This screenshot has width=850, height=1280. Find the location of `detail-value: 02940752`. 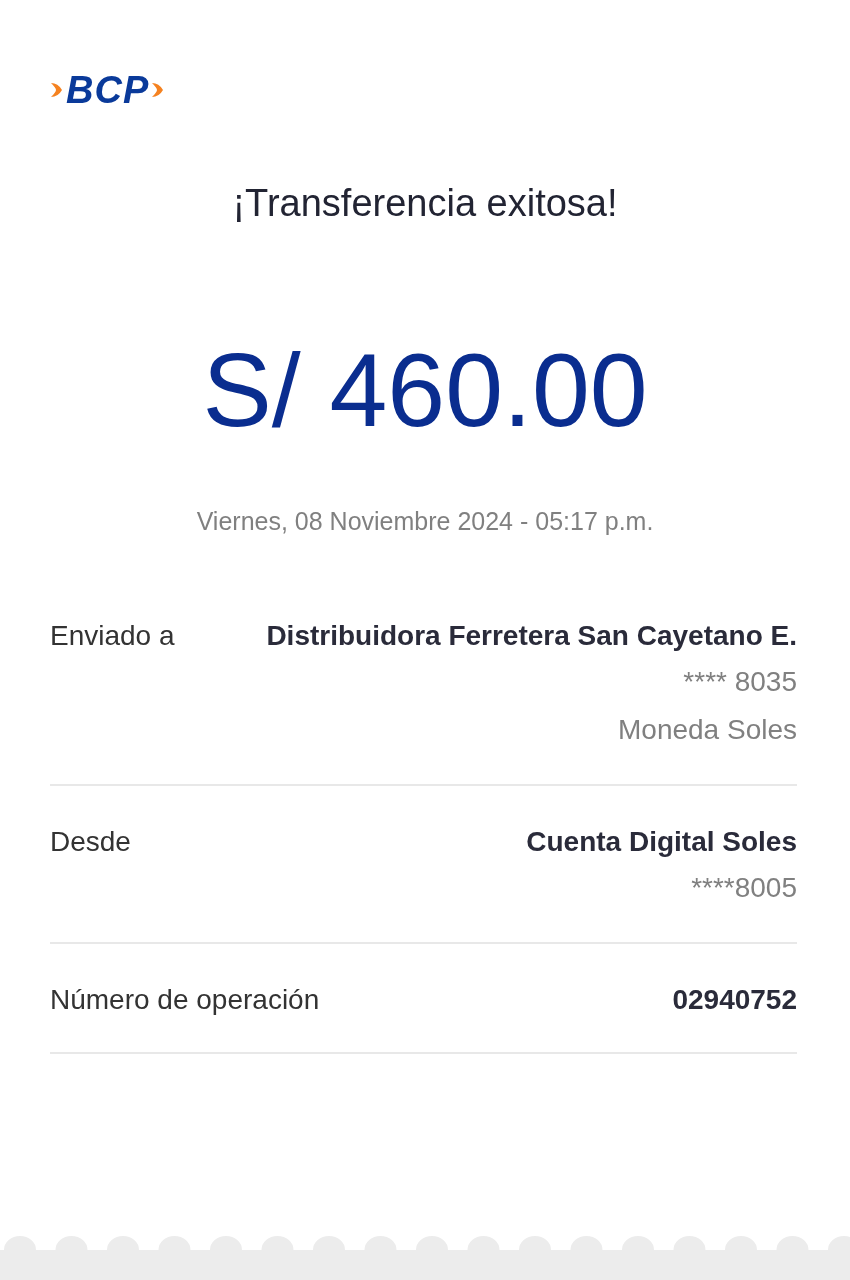

detail-value: 02940752 is located at coordinates (734, 1000).